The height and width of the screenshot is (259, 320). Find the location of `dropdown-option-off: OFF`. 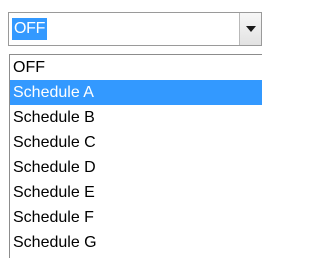

dropdown-option-off: OFF is located at coordinates (136, 67).